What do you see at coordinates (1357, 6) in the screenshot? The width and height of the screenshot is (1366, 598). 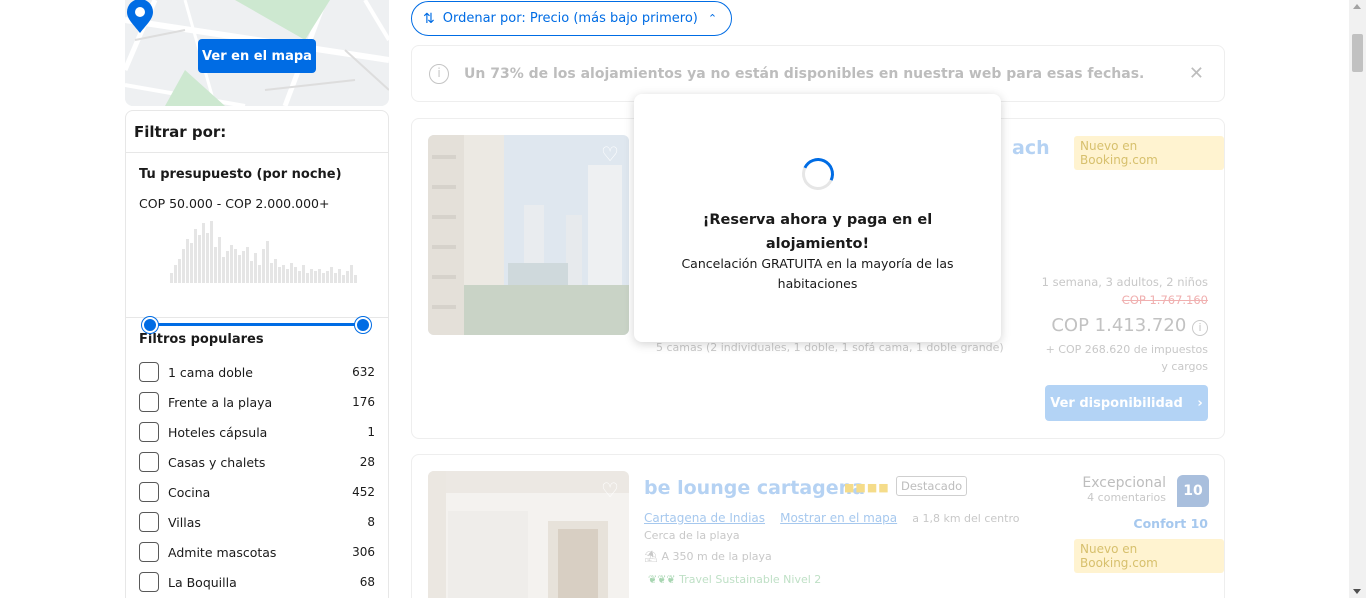 I see `scroll-up-arrow-icon` at bounding box center [1357, 6].